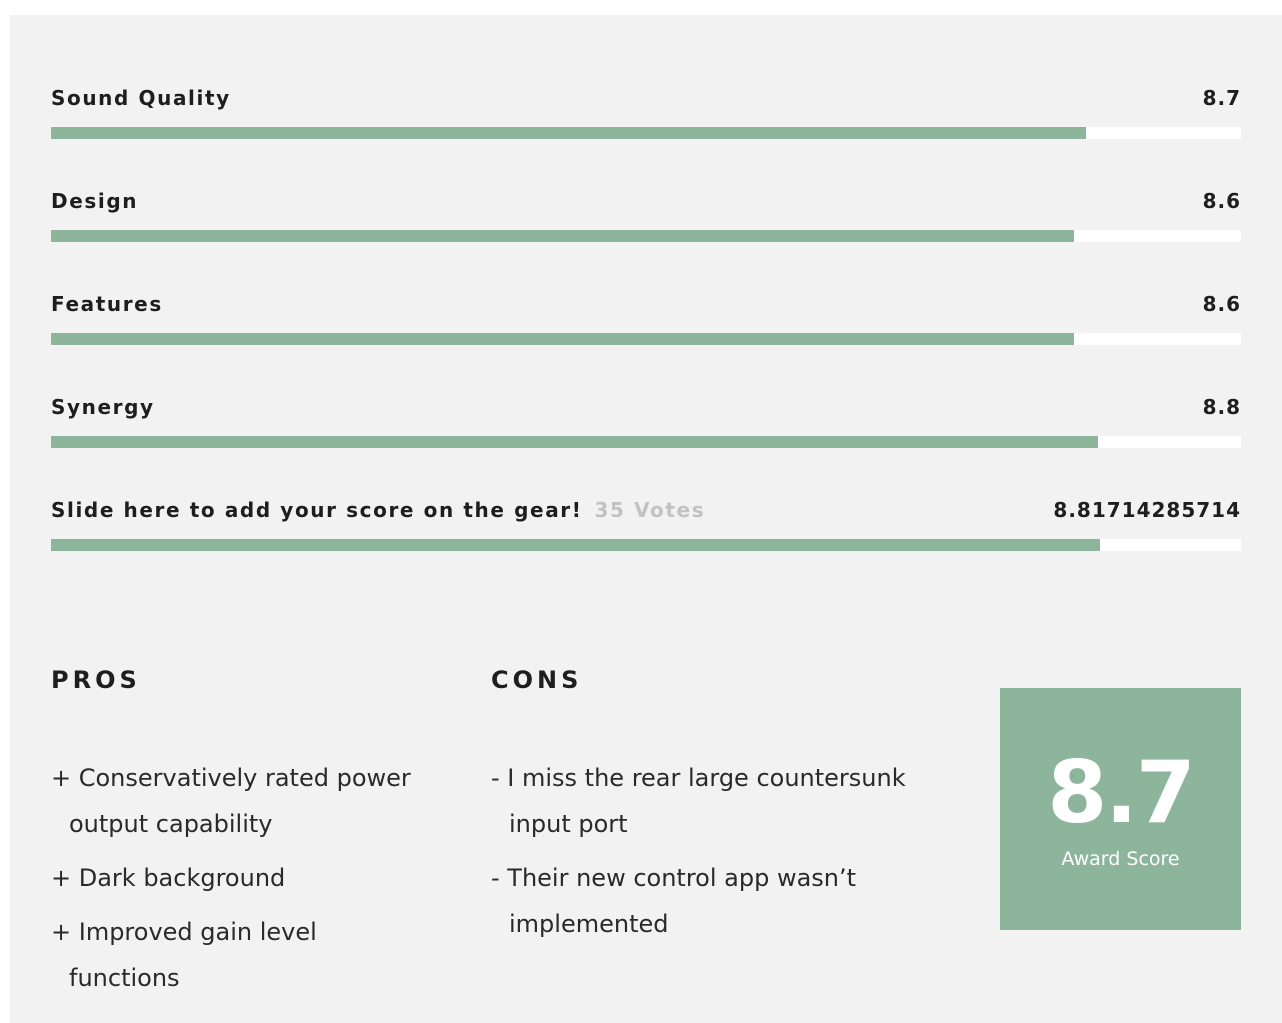 The width and height of the screenshot is (1282, 1023). What do you see at coordinates (1121, 793) in the screenshot?
I see `award-score-value: 8.7` at bounding box center [1121, 793].